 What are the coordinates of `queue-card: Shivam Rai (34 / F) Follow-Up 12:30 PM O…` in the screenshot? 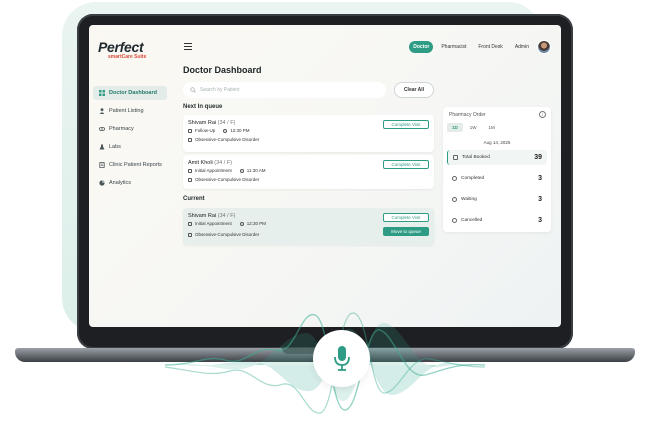 It's located at (308, 133).